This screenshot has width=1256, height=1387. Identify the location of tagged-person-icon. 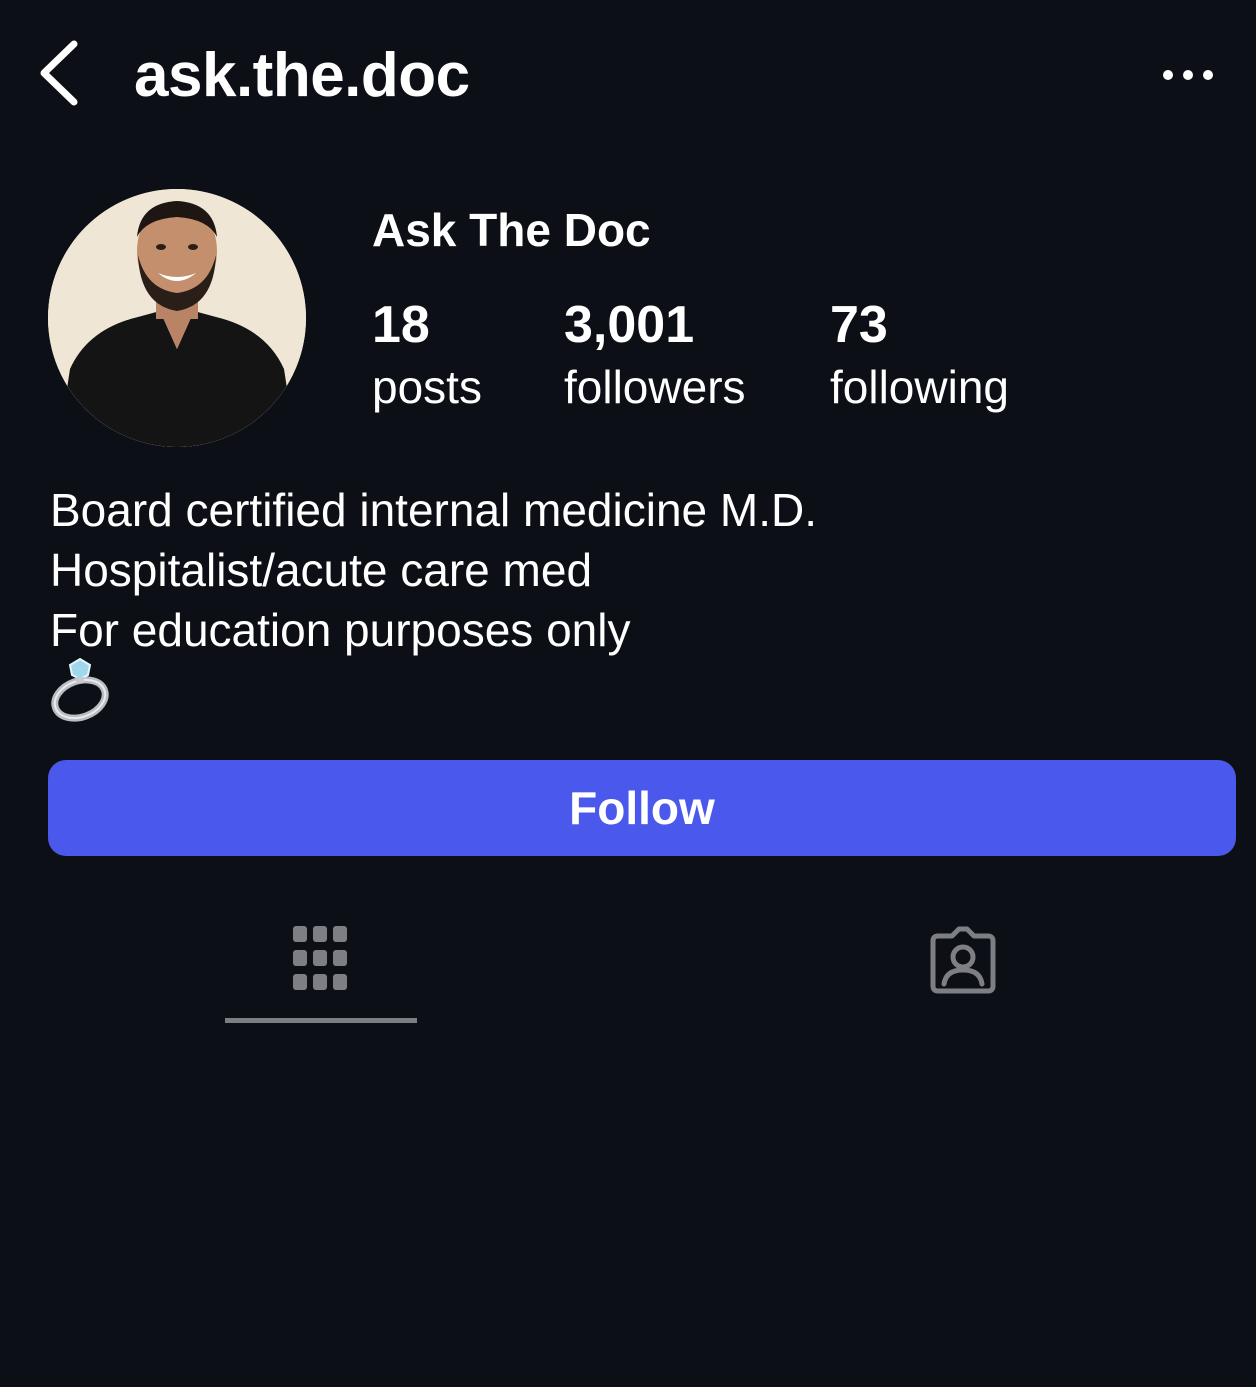
(963, 960).